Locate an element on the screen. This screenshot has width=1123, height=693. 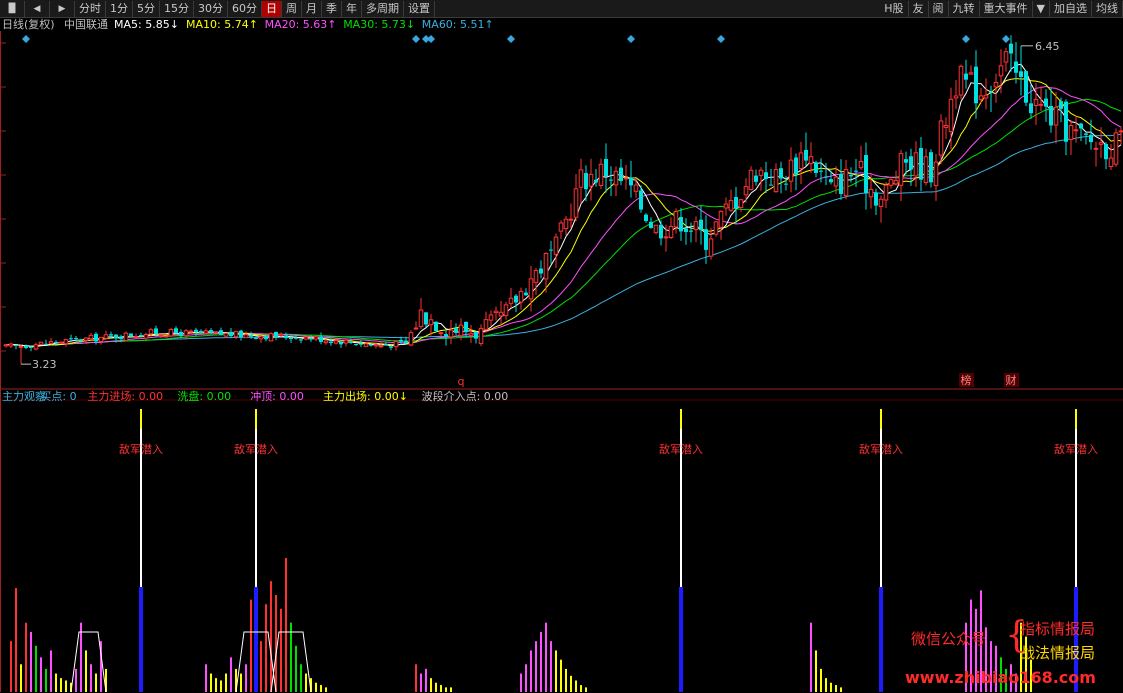
toolbar-right-button-2: 阅 is located at coordinates (939, 8).